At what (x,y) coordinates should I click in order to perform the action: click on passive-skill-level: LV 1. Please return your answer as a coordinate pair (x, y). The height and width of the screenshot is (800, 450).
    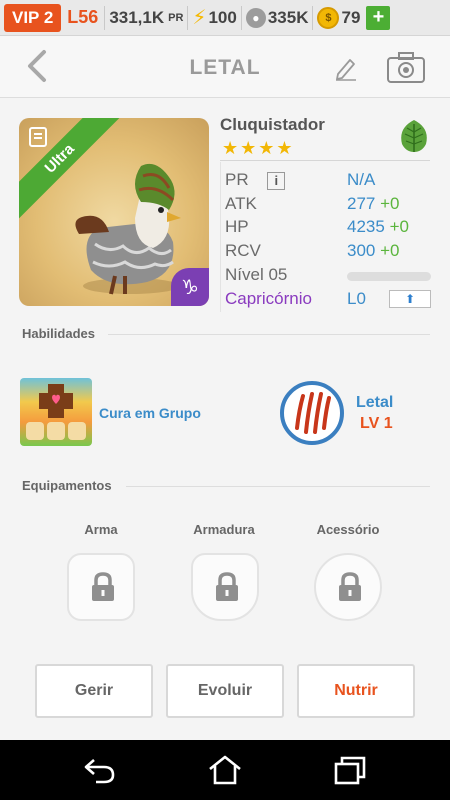
    Looking at the image, I should click on (376, 423).